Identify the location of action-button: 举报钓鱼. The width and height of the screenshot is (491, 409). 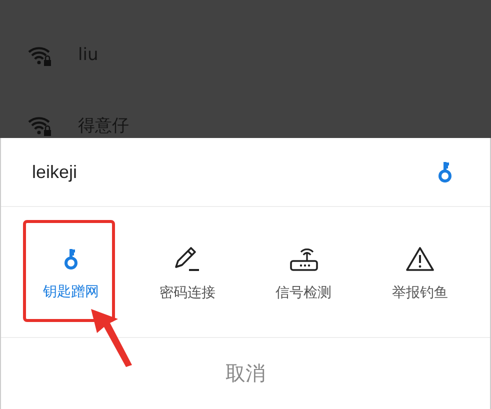
(420, 272).